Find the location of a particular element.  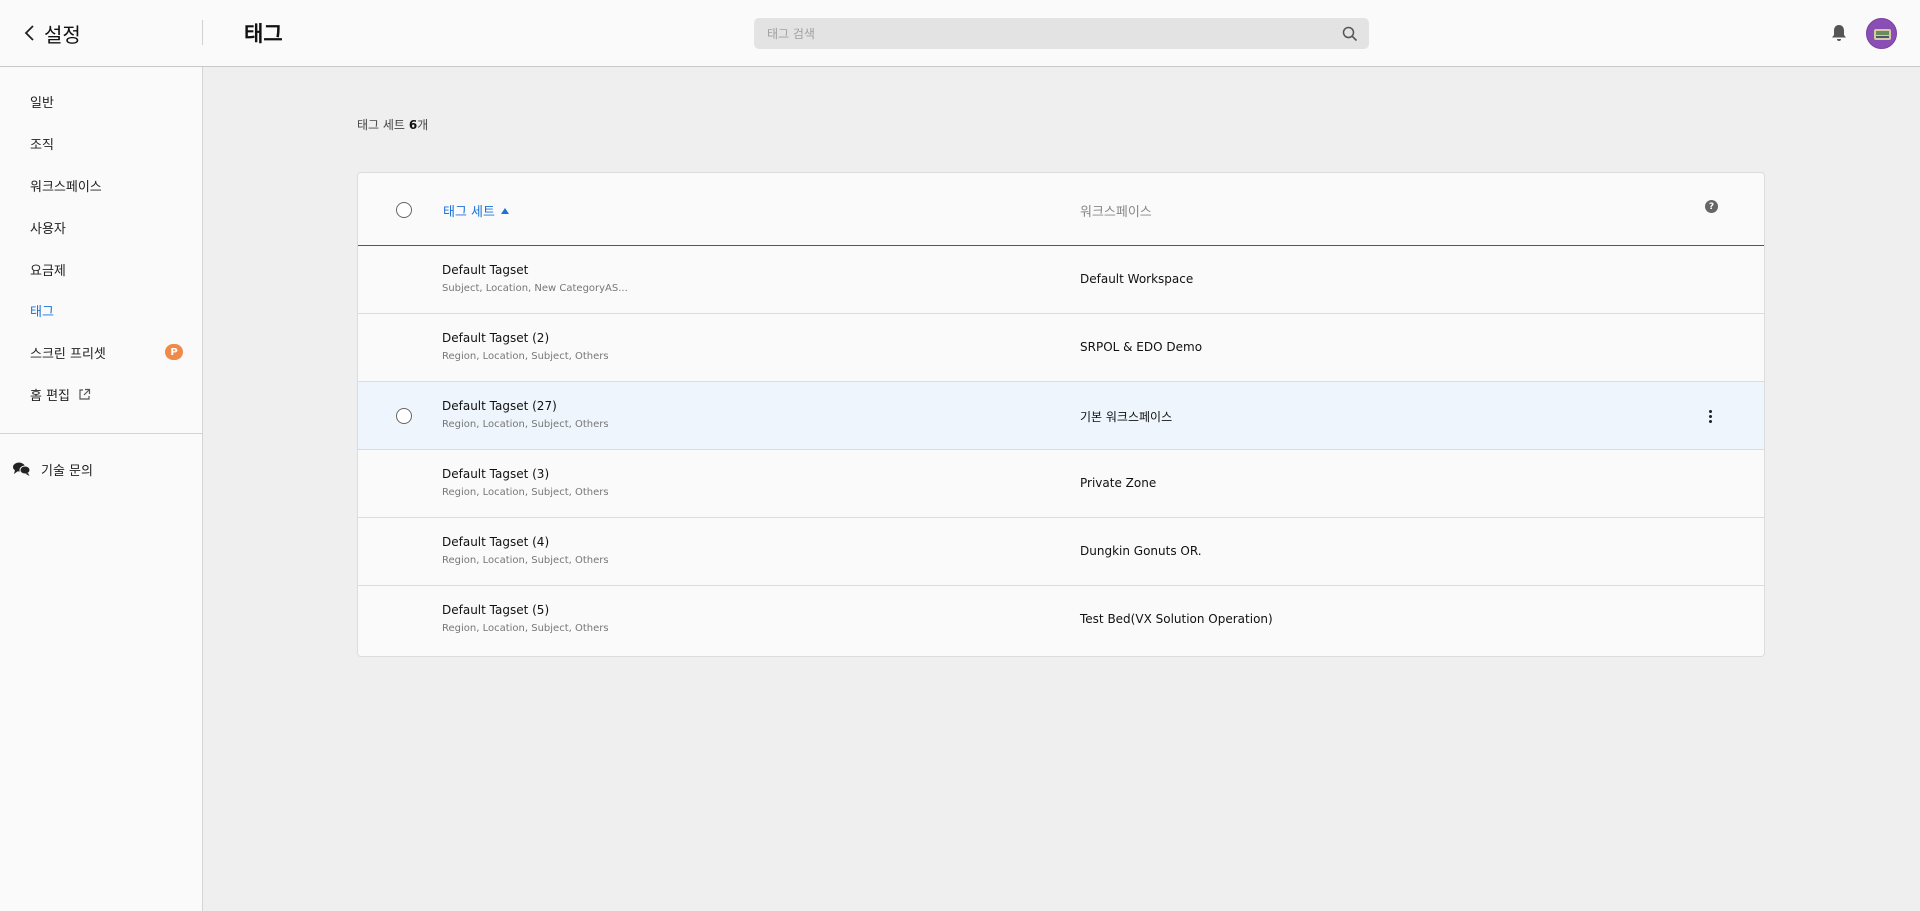

avatar is located at coordinates (1881, 33).